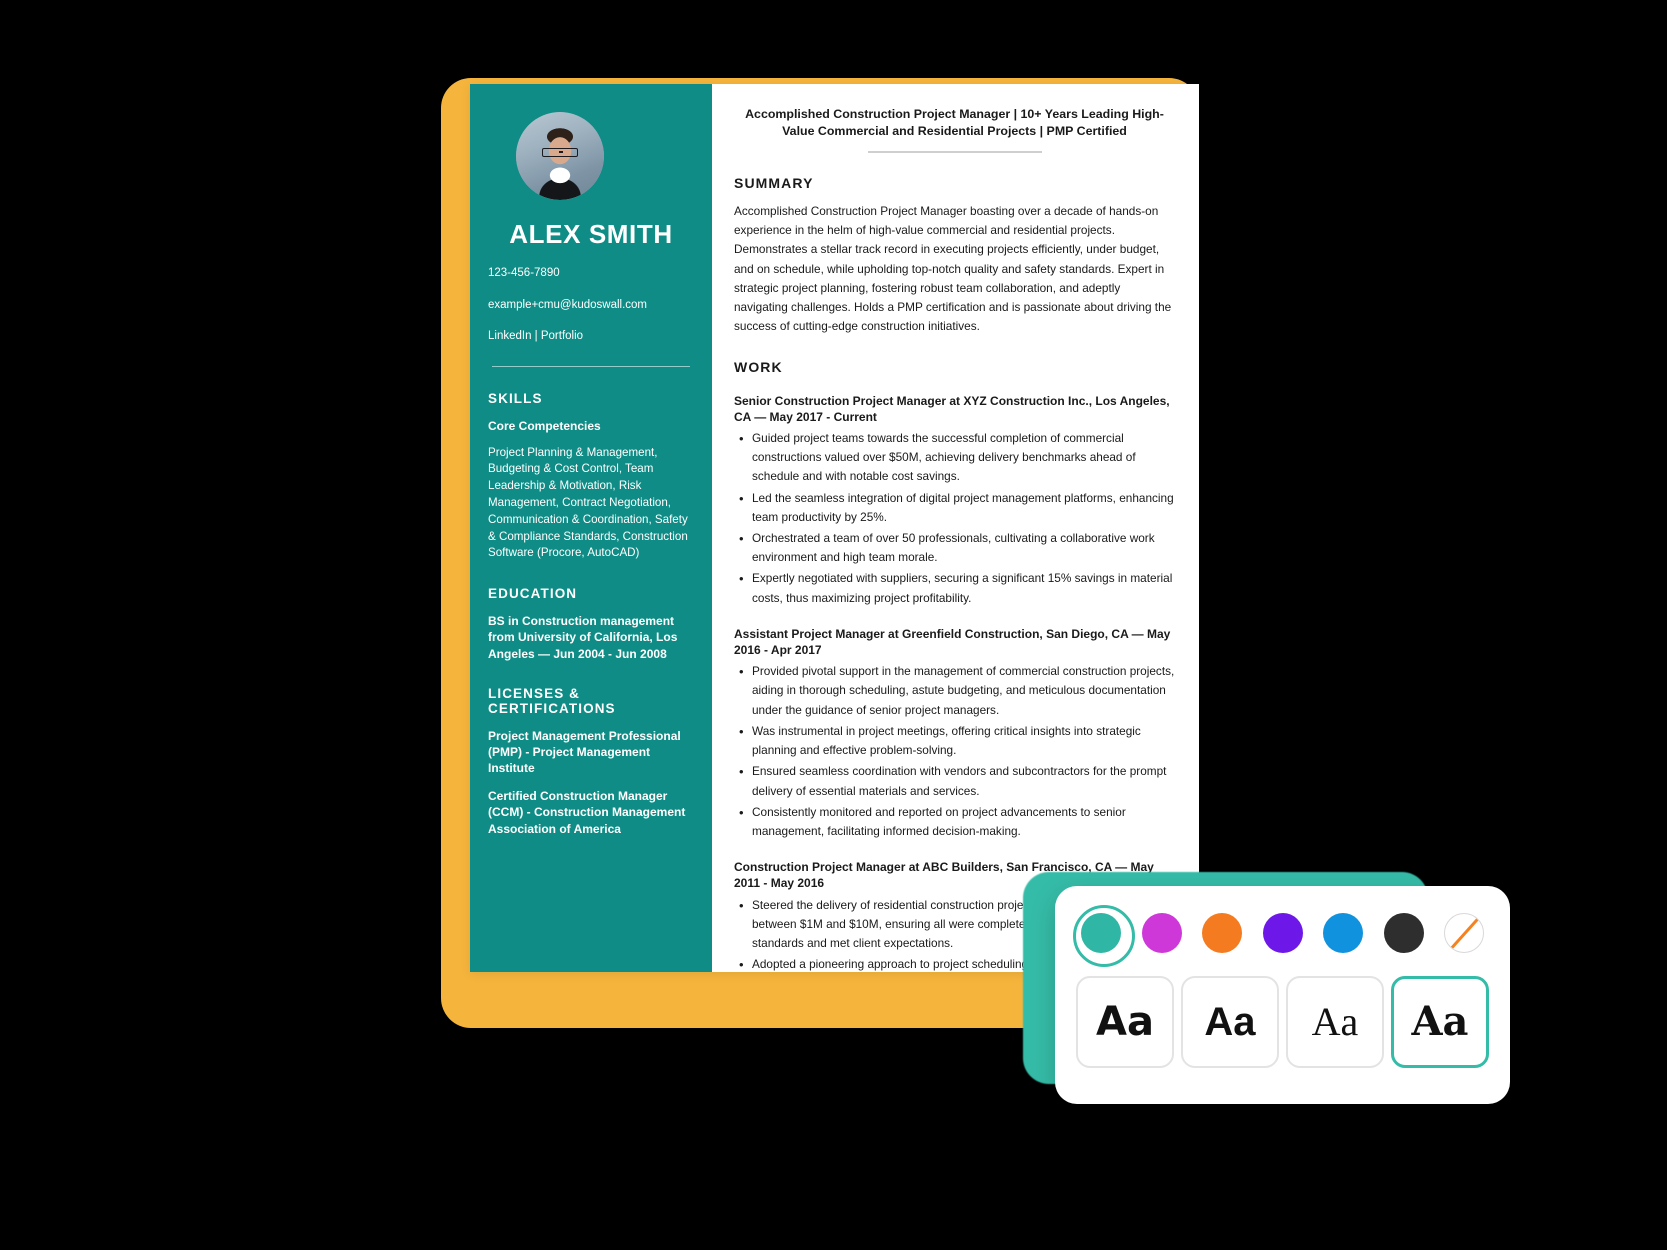 The image size is (1667, 1250). I want to click on avatar, so click(560, 156).